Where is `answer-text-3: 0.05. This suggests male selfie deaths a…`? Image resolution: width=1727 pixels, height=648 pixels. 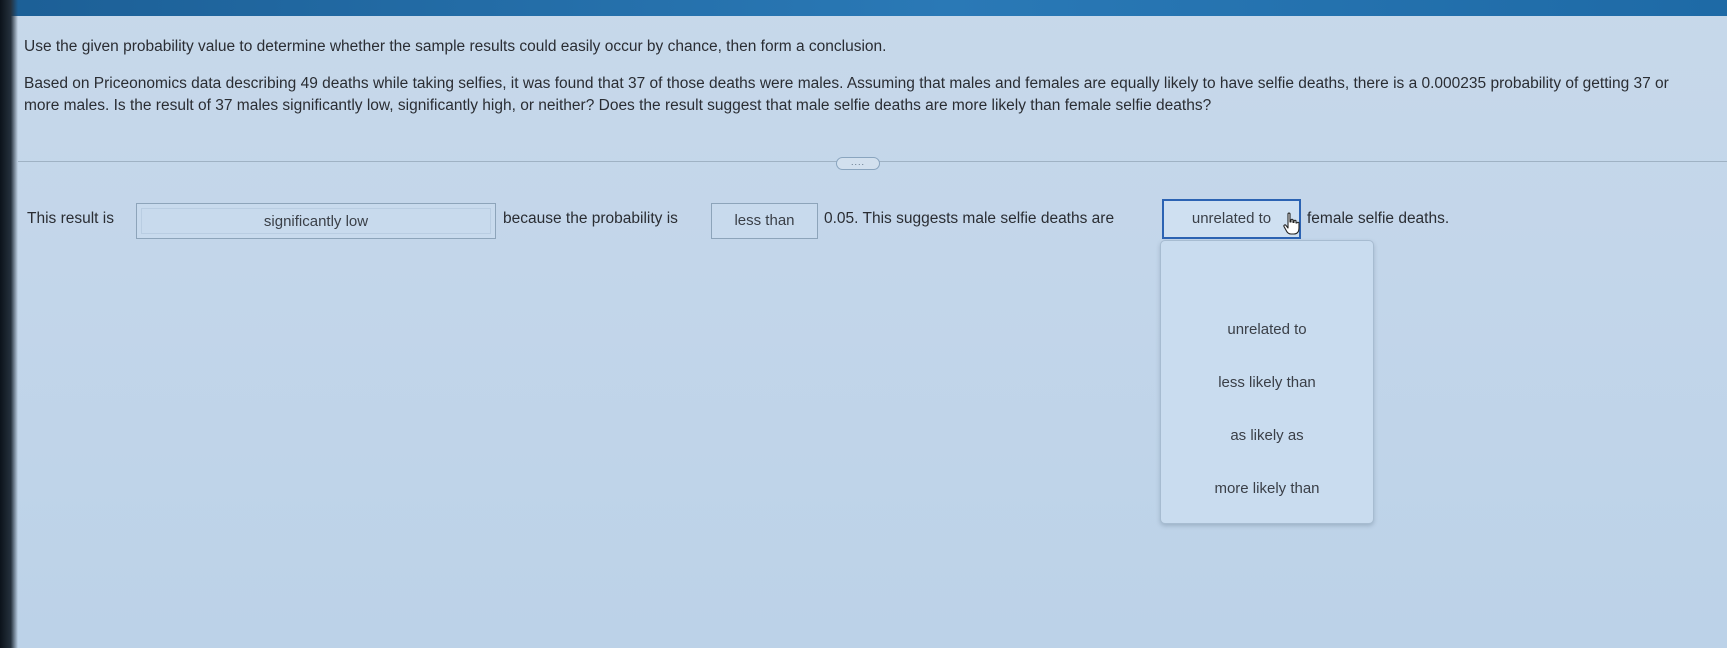 answer-text-3: 0.05. This suggests male selfie deaths a… is located at coordinates (969, 218).